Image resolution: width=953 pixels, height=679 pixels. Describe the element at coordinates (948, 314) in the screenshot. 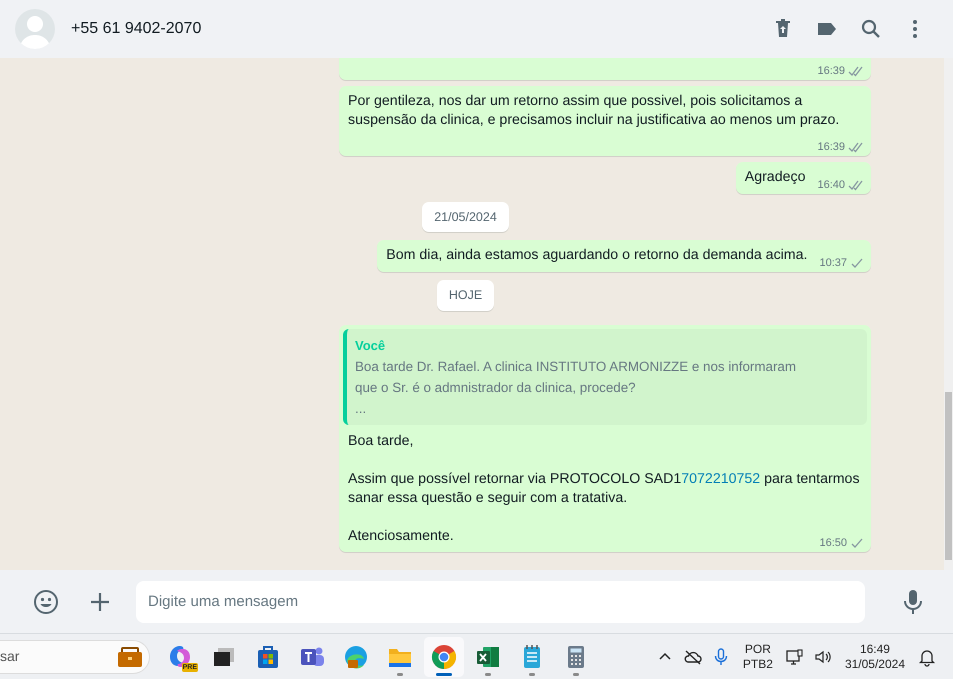

I see `scrollbar` at that location.